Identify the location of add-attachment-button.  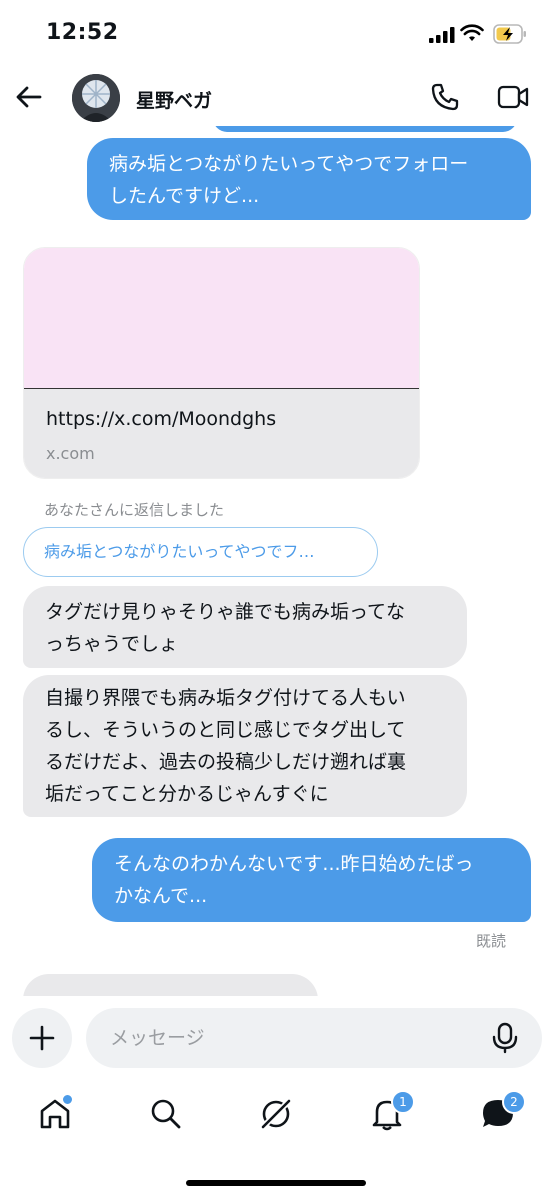
(42, 1038).